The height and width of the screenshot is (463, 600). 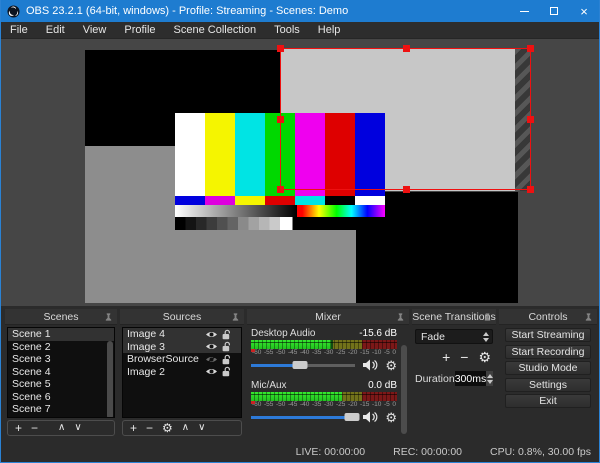 What do you see at coordinates (329, 30) in the screenshot?
I see `menu-item: Help` at bounding box center [329, 30].